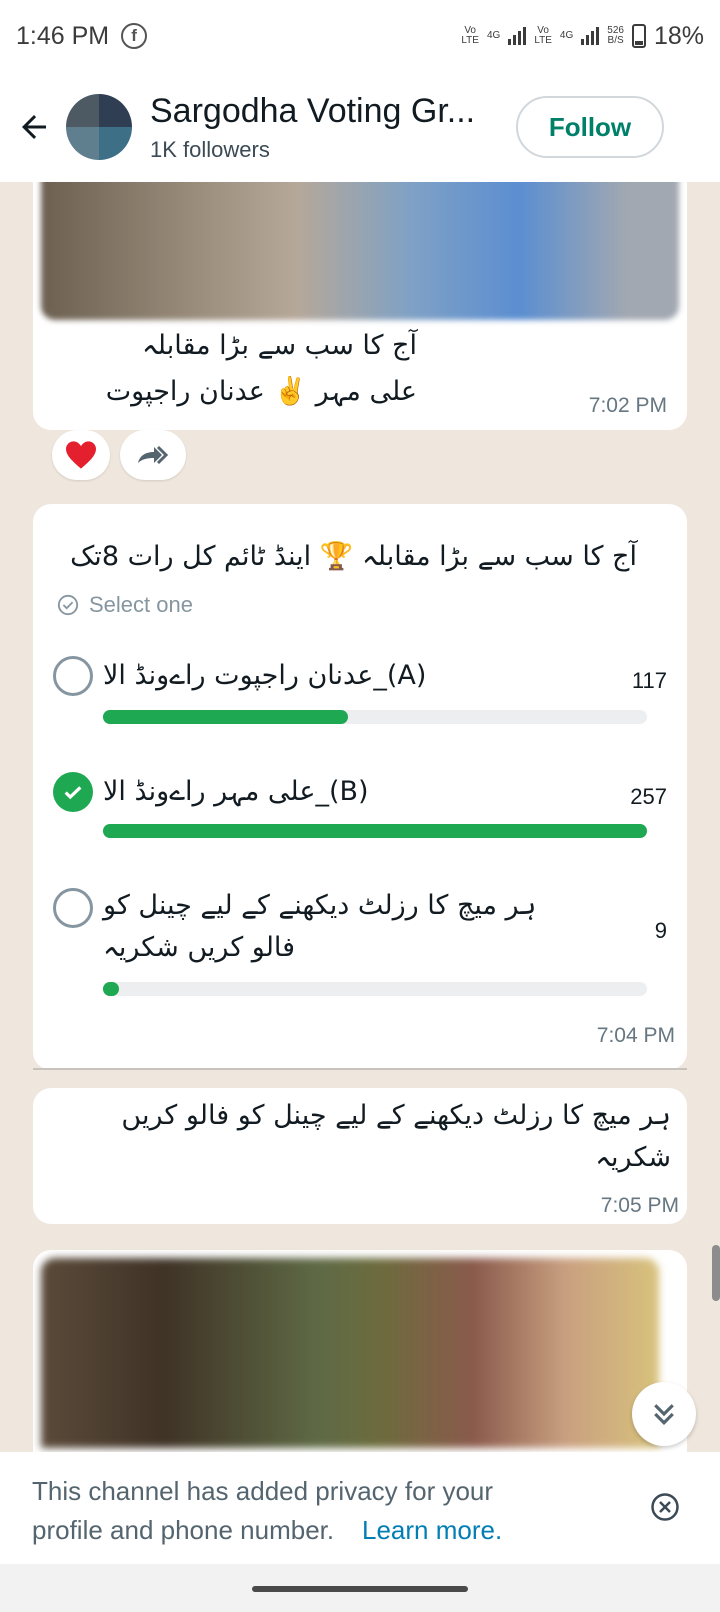  What do you see at coordinates (590, 127) in the screenshot?
I see `follow-button: Follow` at bounding box center [590, 127].